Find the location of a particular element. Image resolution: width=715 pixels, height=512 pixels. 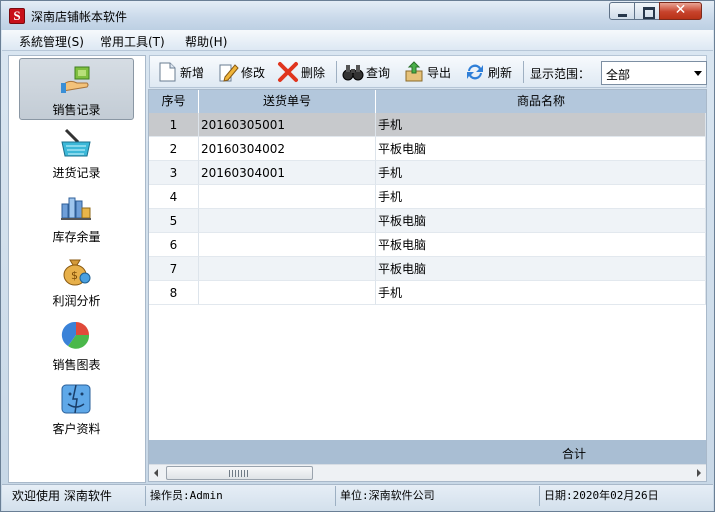

table-row: 6 平板电脑 is located at coordinates (427, 245).